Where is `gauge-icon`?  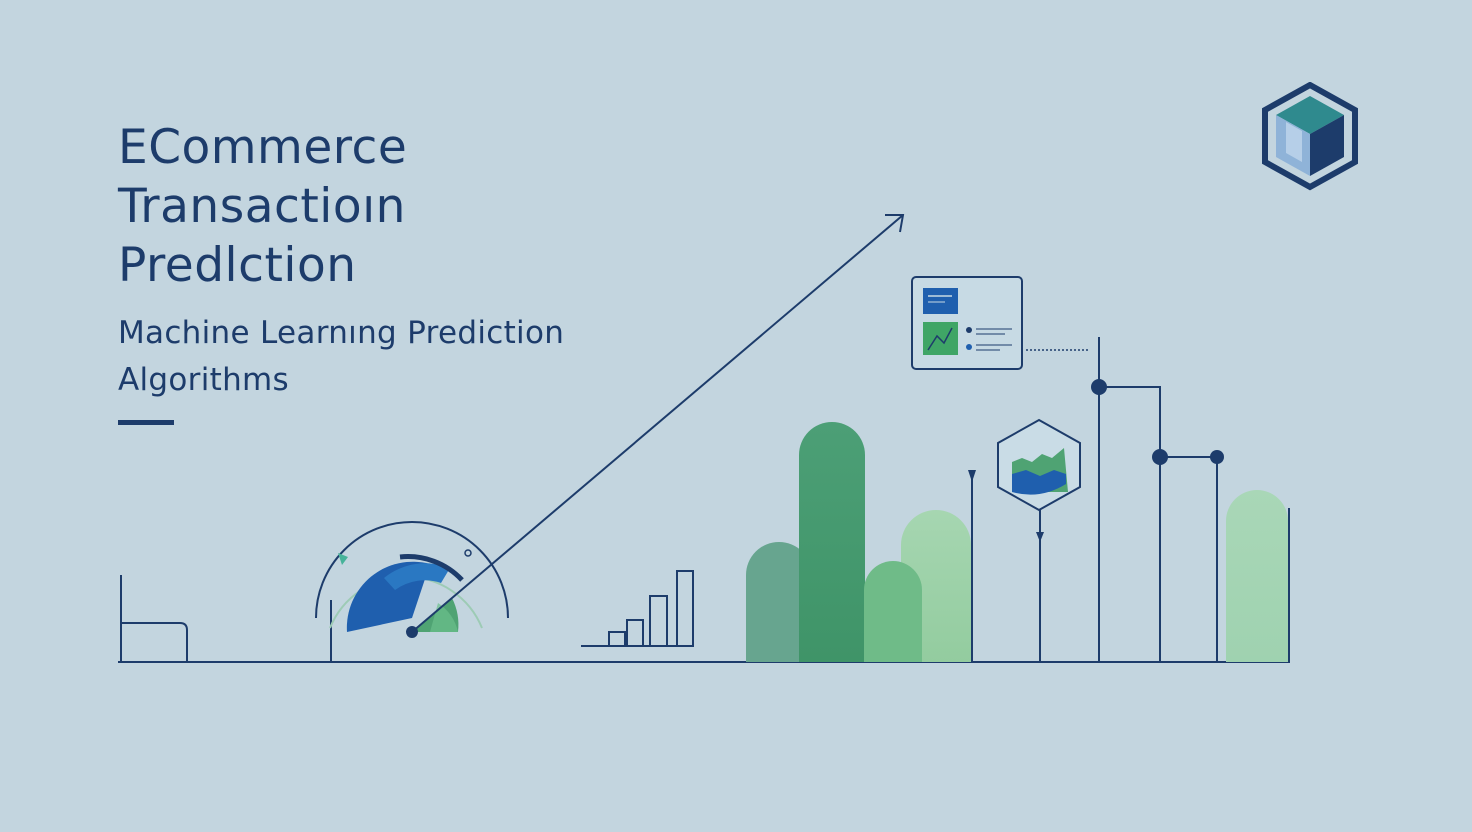 gauge-icon is located at coordinates (412, 591).